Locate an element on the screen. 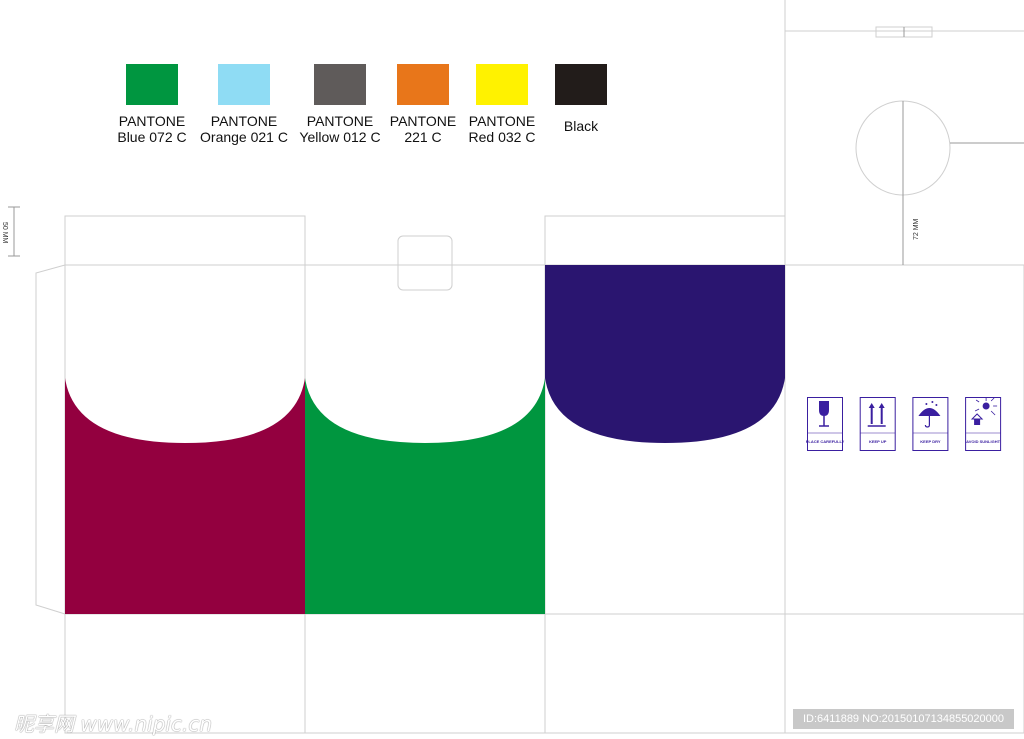 The height and width of the screenshot is (739, 1024). handling-icon-label: AVOID SUNLIGHT is located at coordinates (983, 441).